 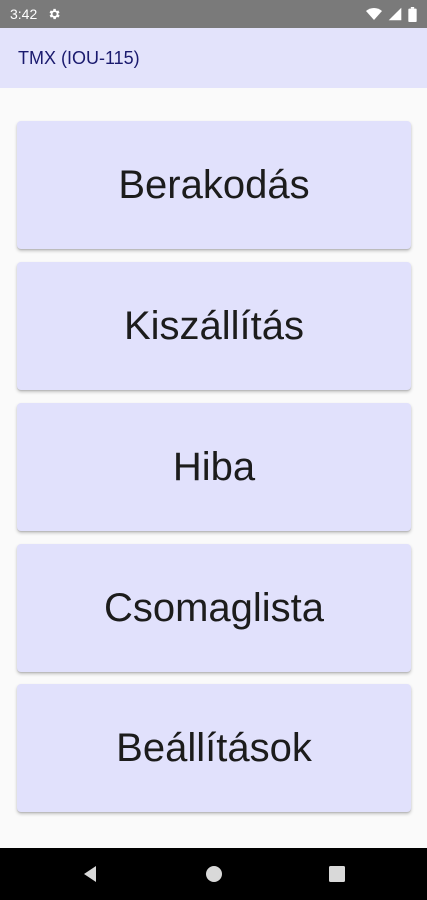 I want to click on cellular-signal-icon, so click(x=395, y=14).